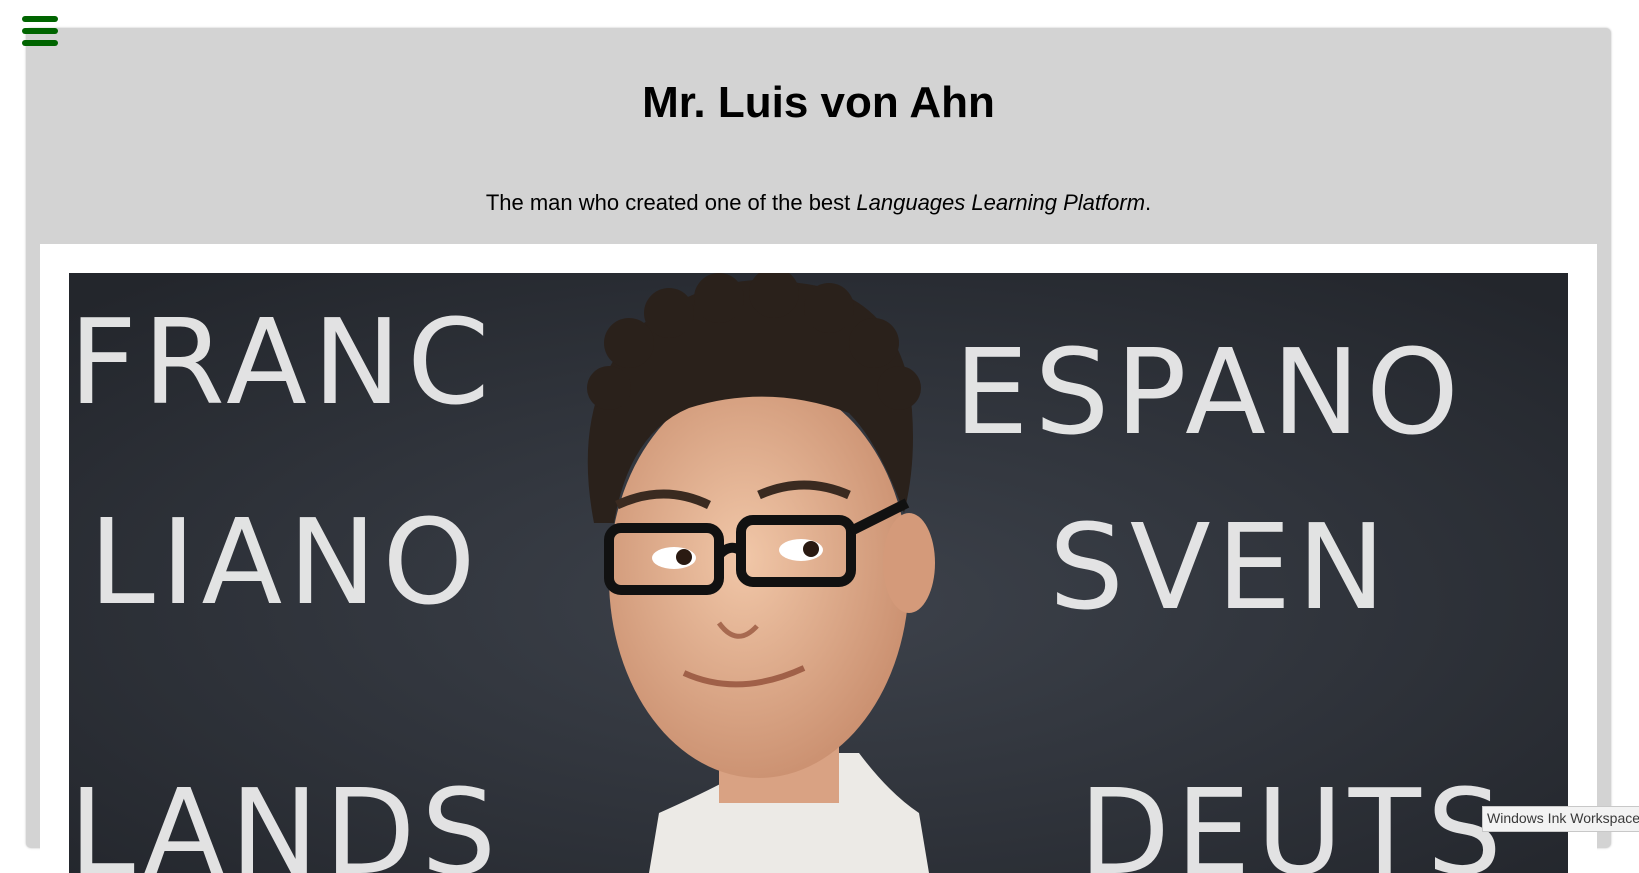 The image size is (1639, 873). Describe the element at coordinates (1001, 202) in the screenshot. I see `subtitle-emphasis: Languages Learning Platform` at that location.